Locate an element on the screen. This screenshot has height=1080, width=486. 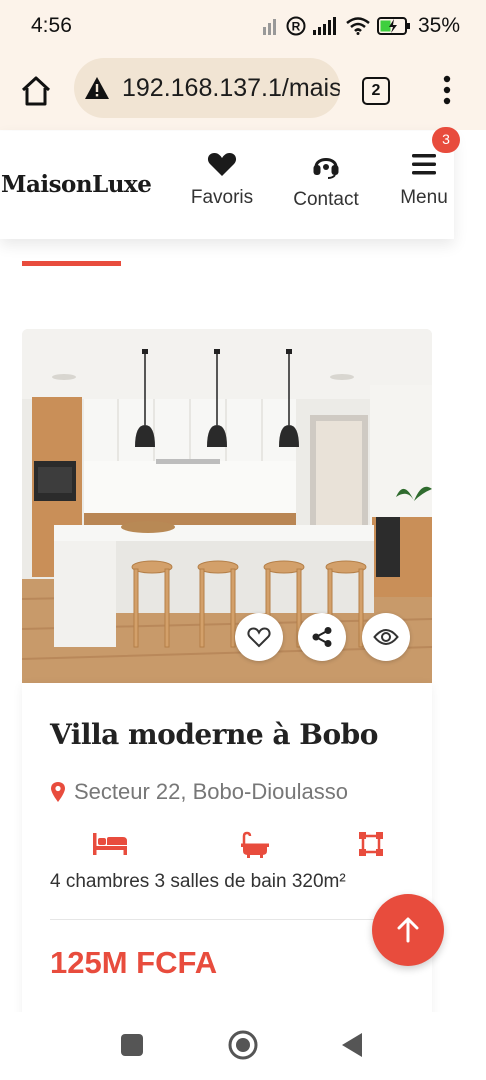
system-navigation-bar is located at coordinates (243, 1046).